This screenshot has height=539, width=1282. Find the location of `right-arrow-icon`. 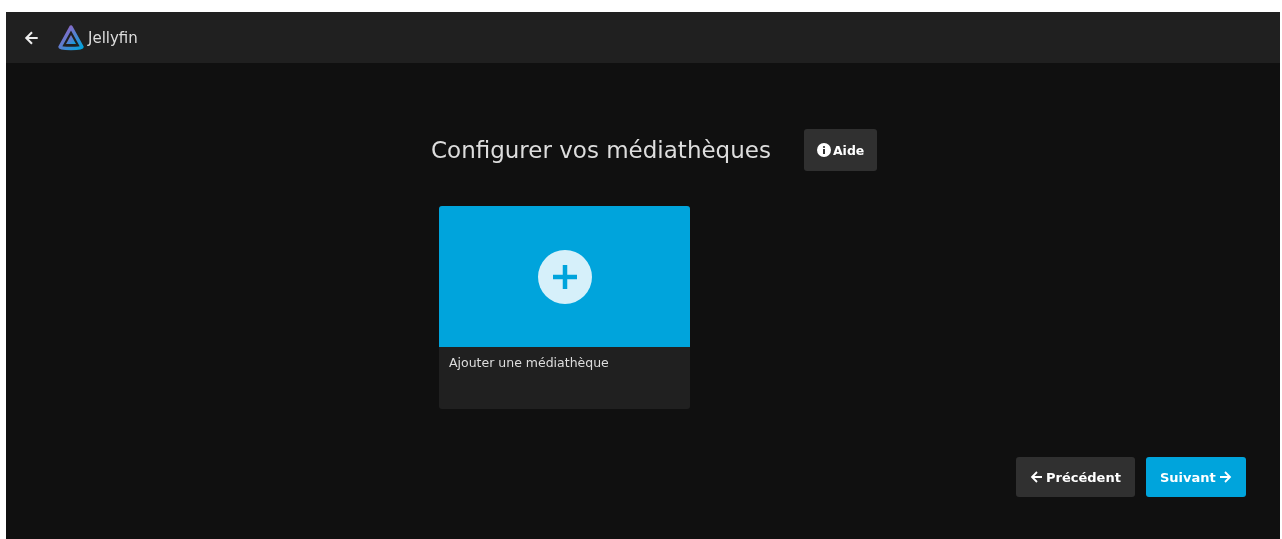

right-arrow-icon is located at coordinates (1224, 477).